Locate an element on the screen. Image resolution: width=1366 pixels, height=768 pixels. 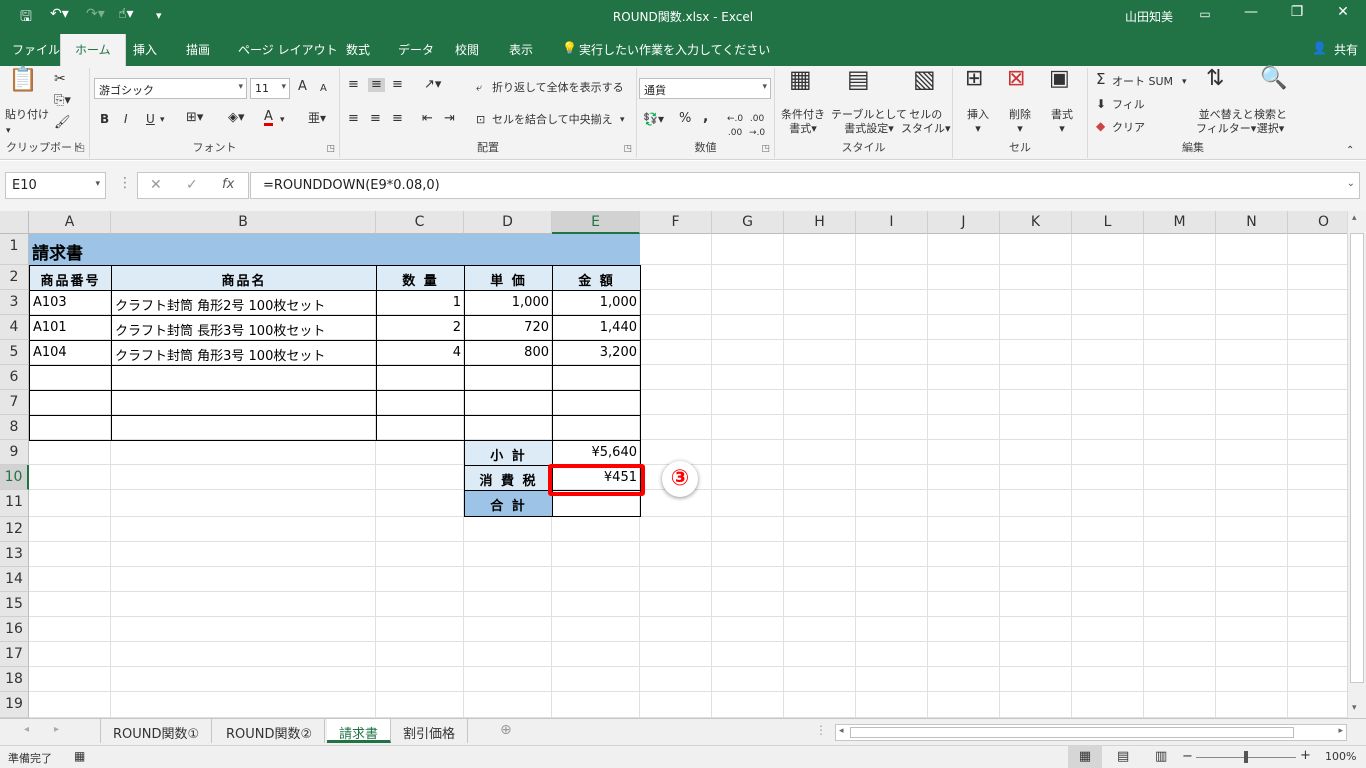
insert-cells-icon: ⊞ is located at coordinates (974, 79).